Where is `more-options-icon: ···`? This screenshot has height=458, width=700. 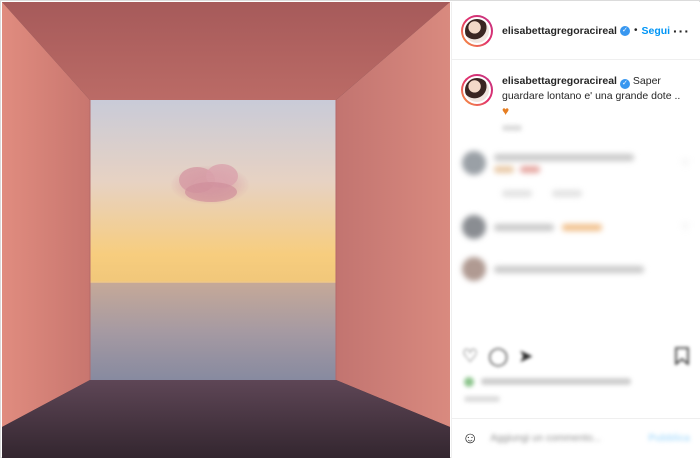
more-options-icon: ··· is located at coordinates (681, 31).